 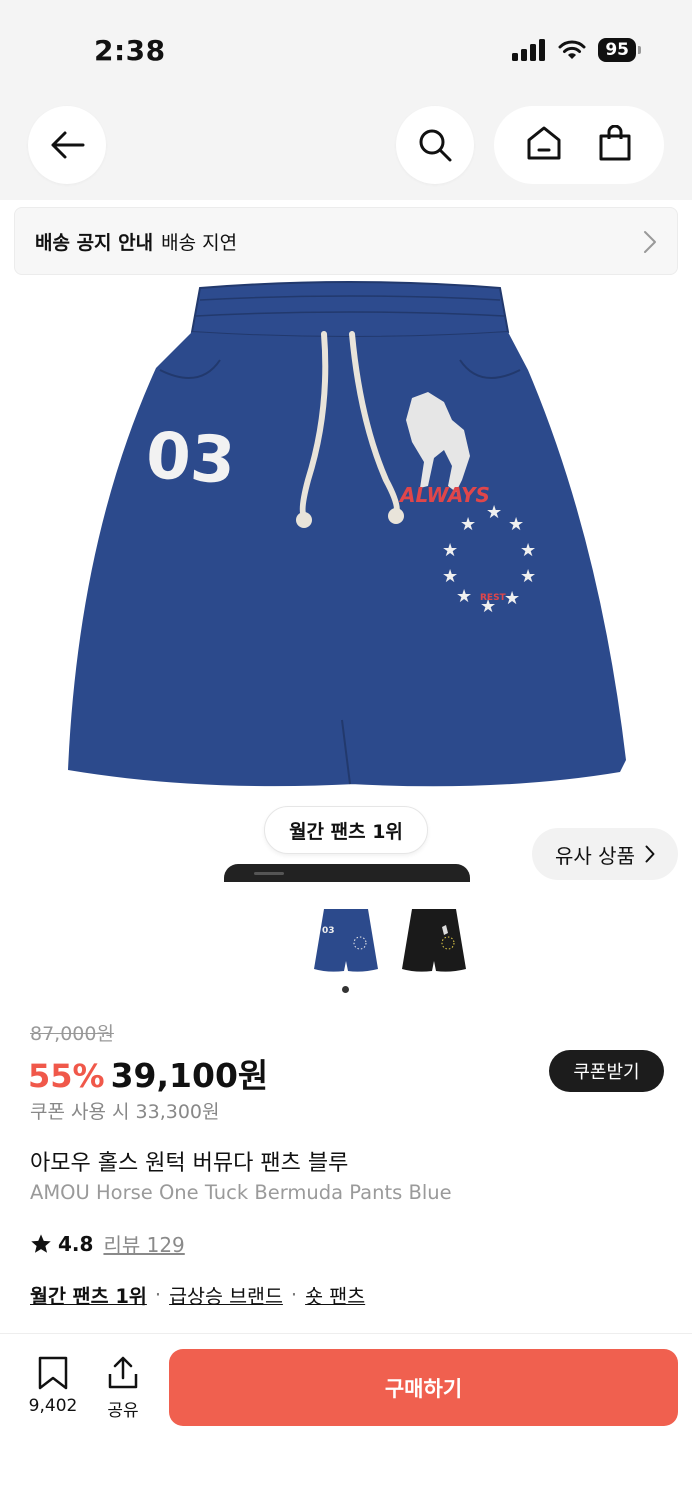 I want to click on product-name-ko: 아모우 홀스 원턱 버뮤다 팬츠 블루, so click(x=189, y=1163).